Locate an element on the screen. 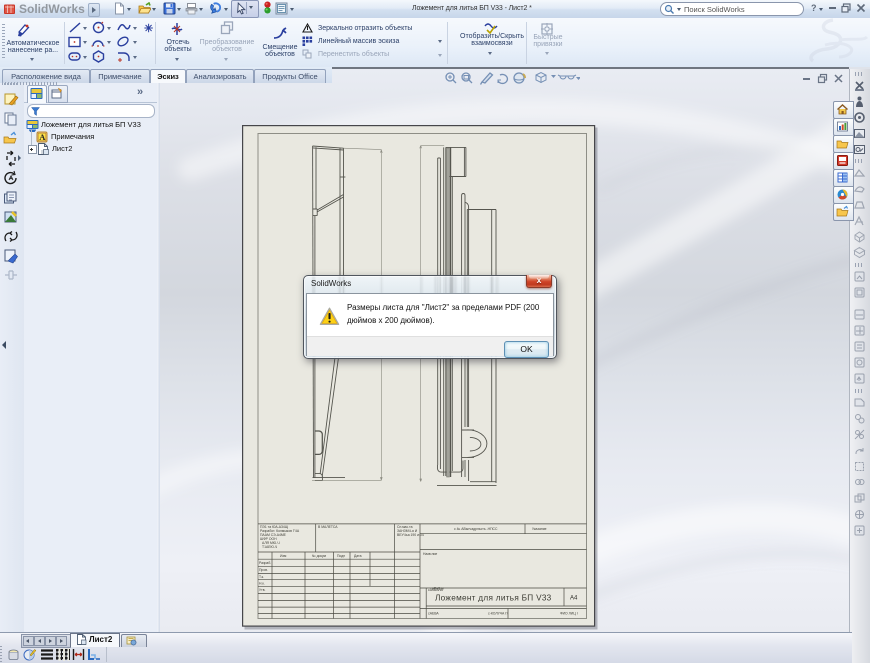 This screenshot has width=870, height=663. svg-text: № докум is located at coordinates (319, 556).